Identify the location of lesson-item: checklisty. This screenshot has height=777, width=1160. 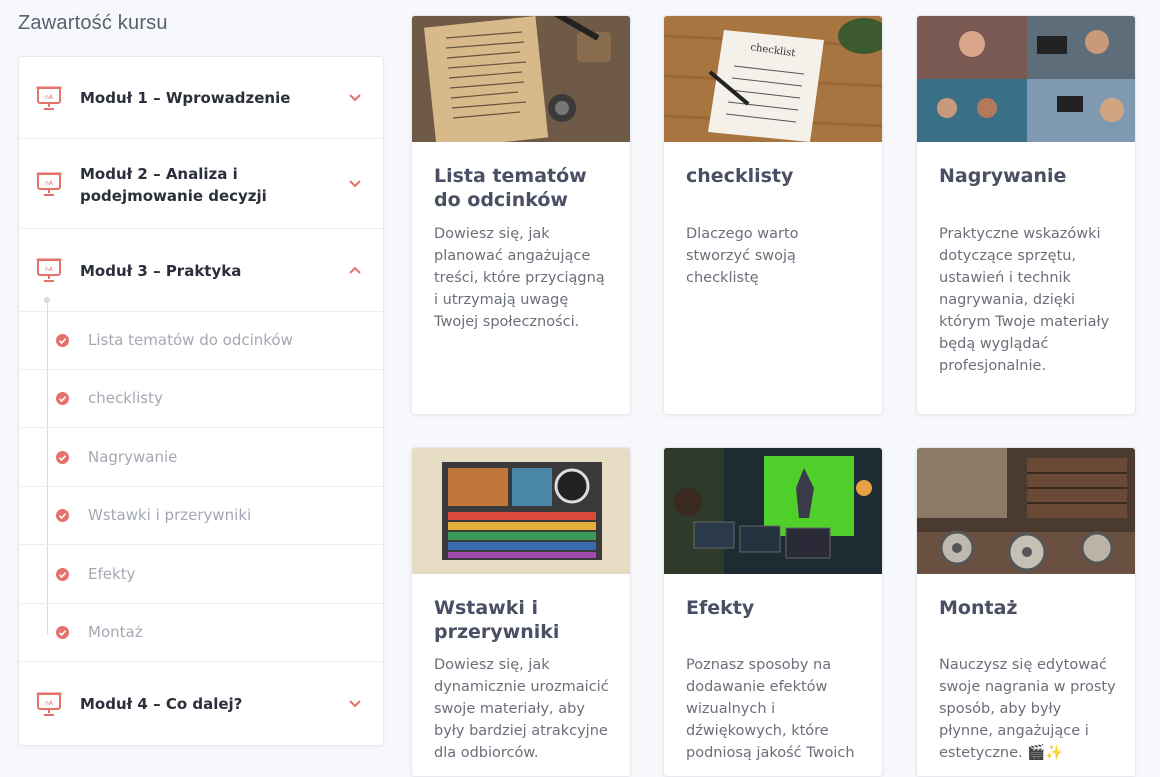
(201, 399).